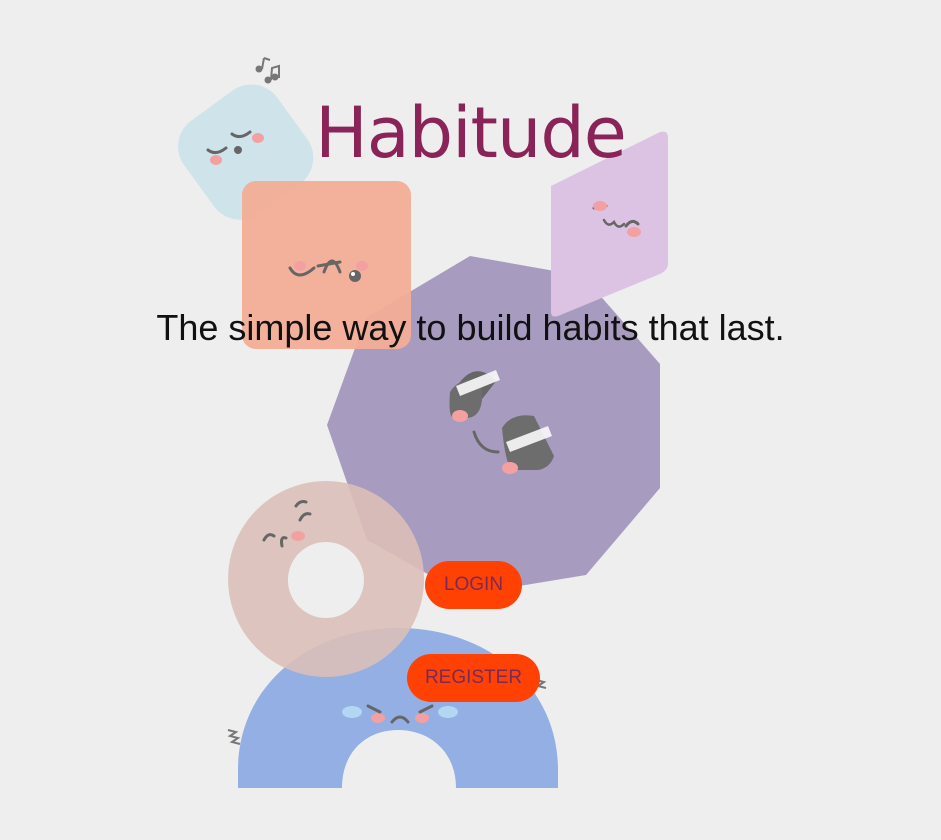 This screenshot has width=941, height=840. I want to click on login-button: LOGIN, so click(473, 585).